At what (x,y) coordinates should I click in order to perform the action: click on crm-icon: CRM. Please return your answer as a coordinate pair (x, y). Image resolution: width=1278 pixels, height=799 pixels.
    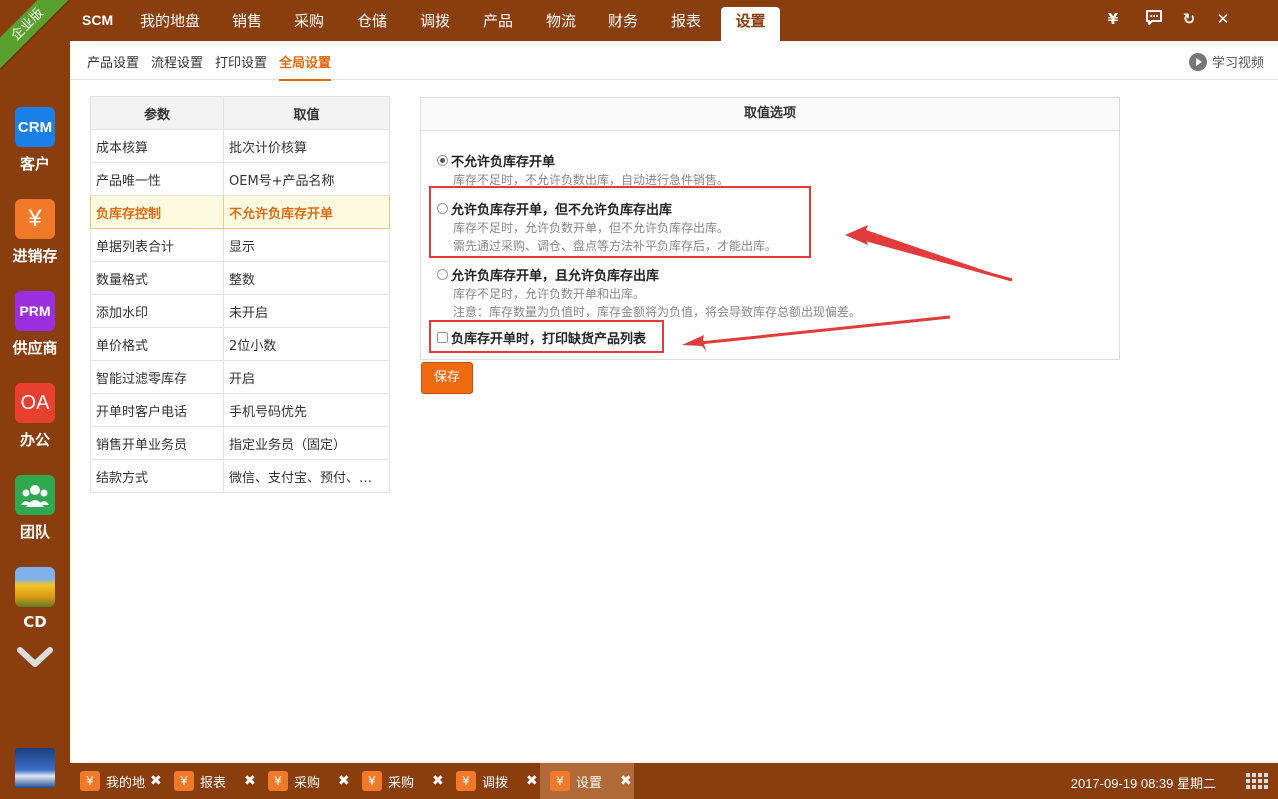
    Looking at the image, I should click on (35, 127).